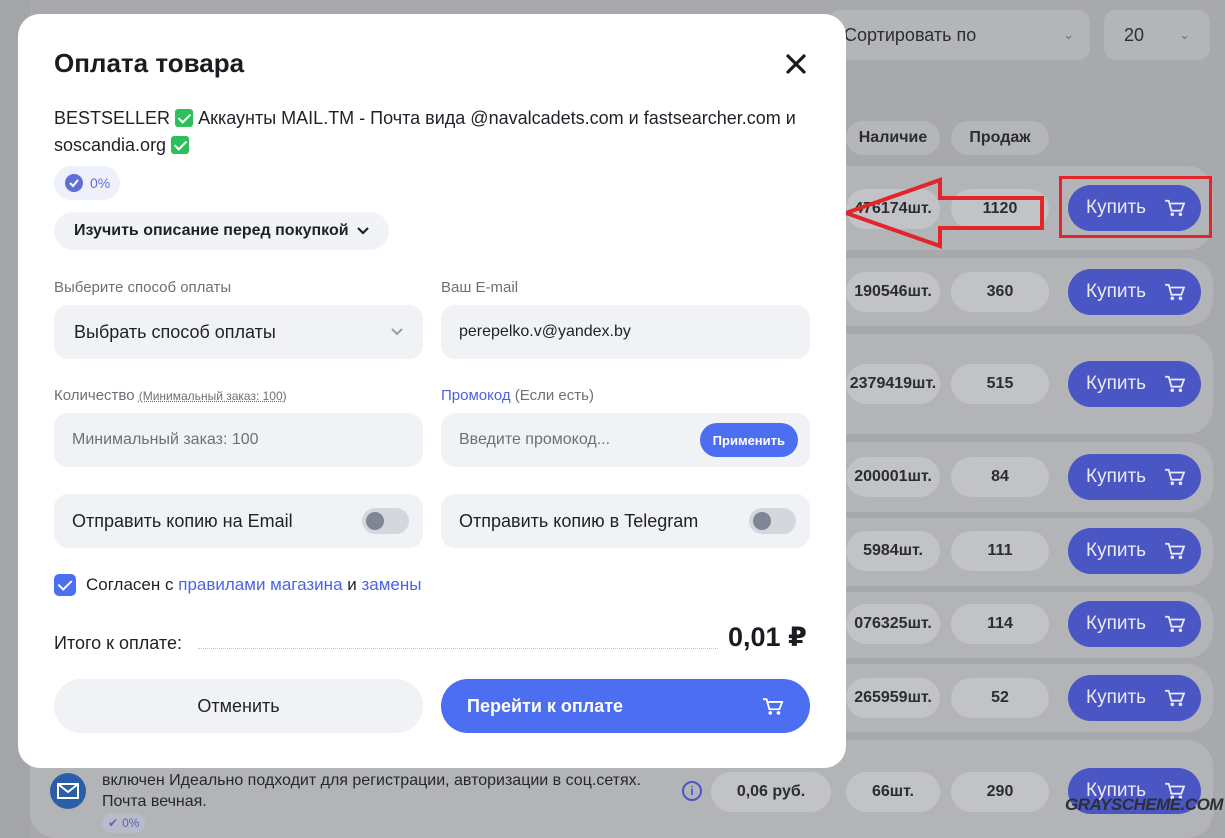 This screenshot has height=838, width=1225. What do you see at coordinates (748, 440) in the screenshot?
I see `apply-promo-button: Применить` at bounding box center [748, 440].